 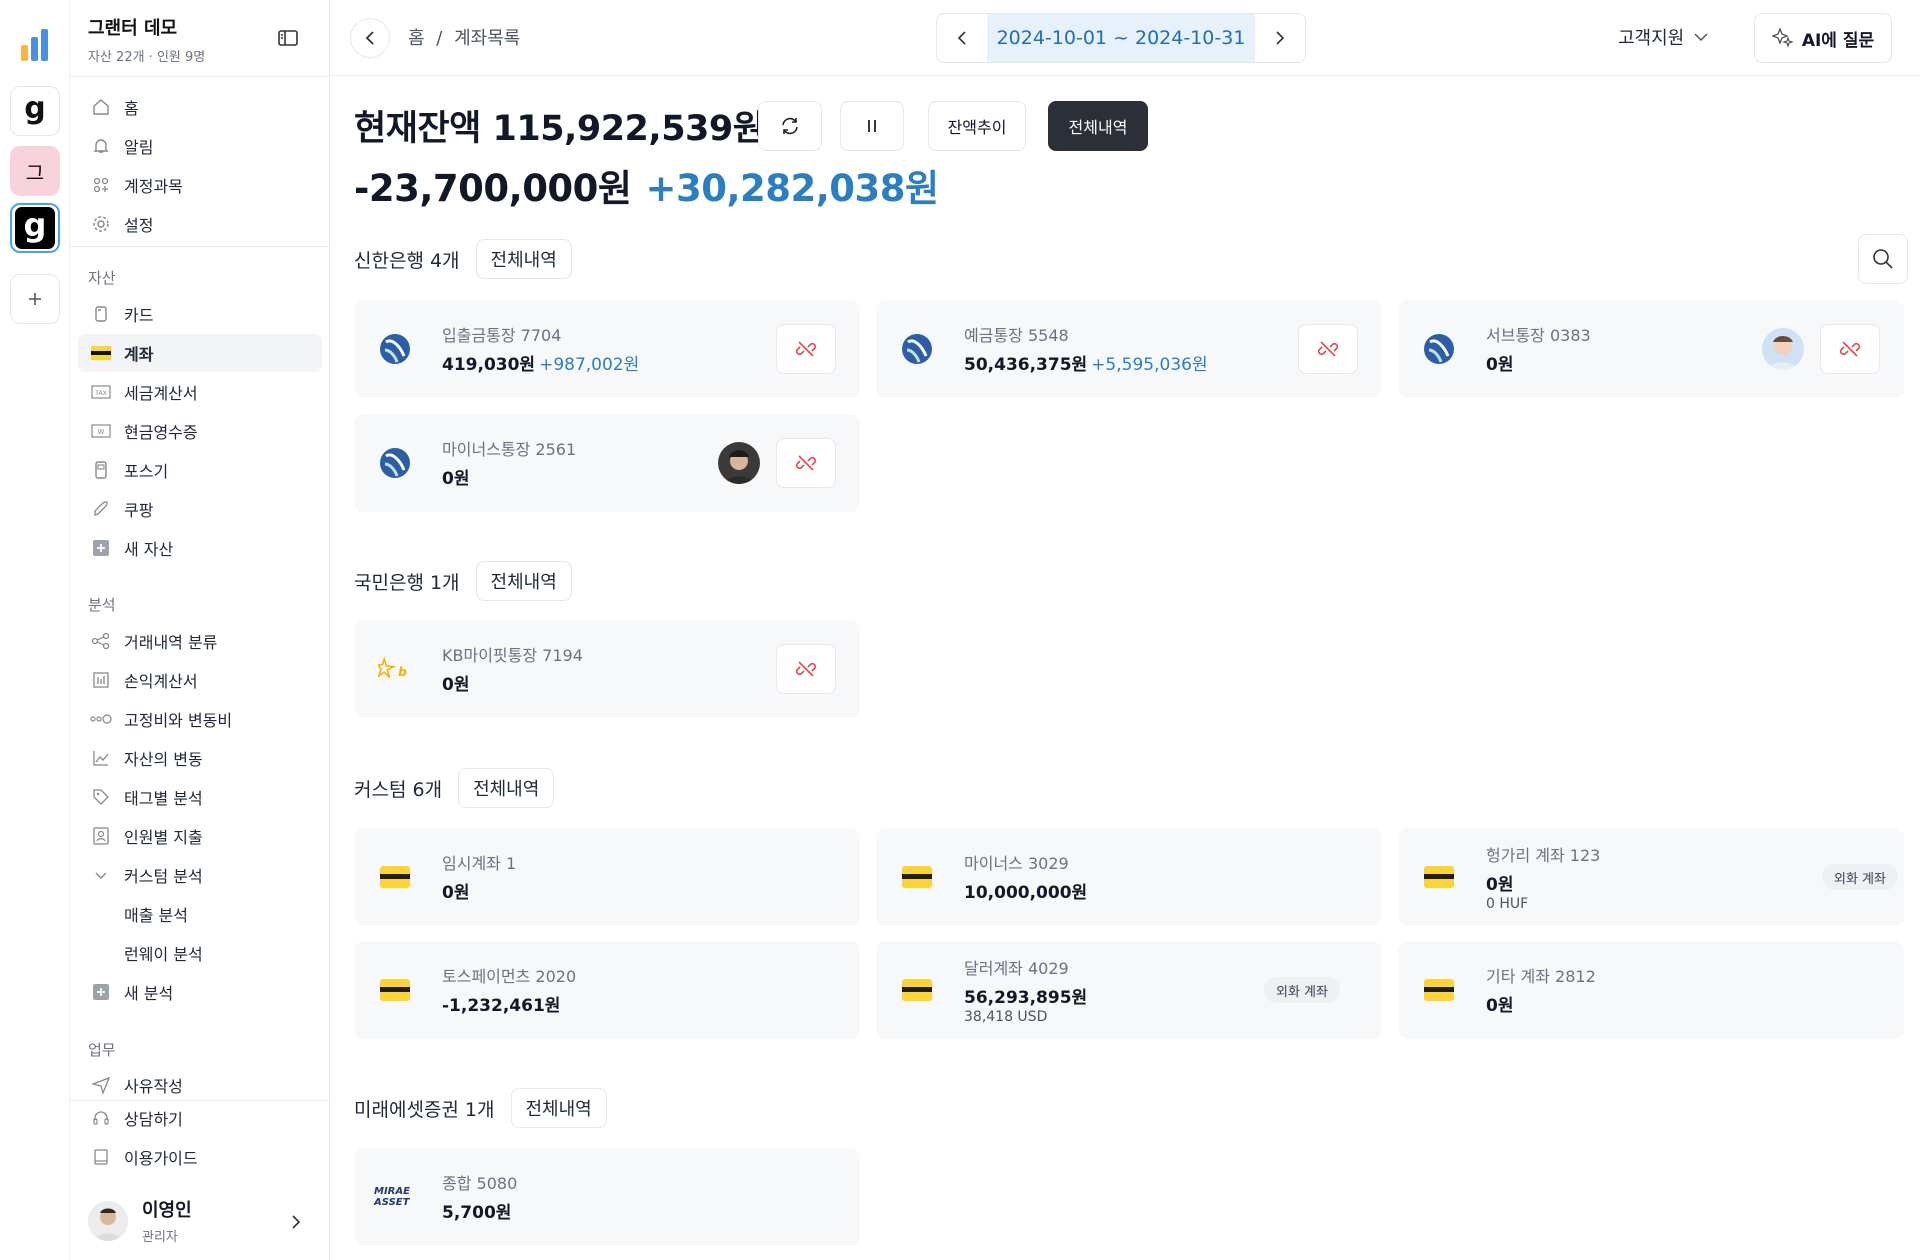 I want to click on sparkle-icon, so click(x=1782, y=37).